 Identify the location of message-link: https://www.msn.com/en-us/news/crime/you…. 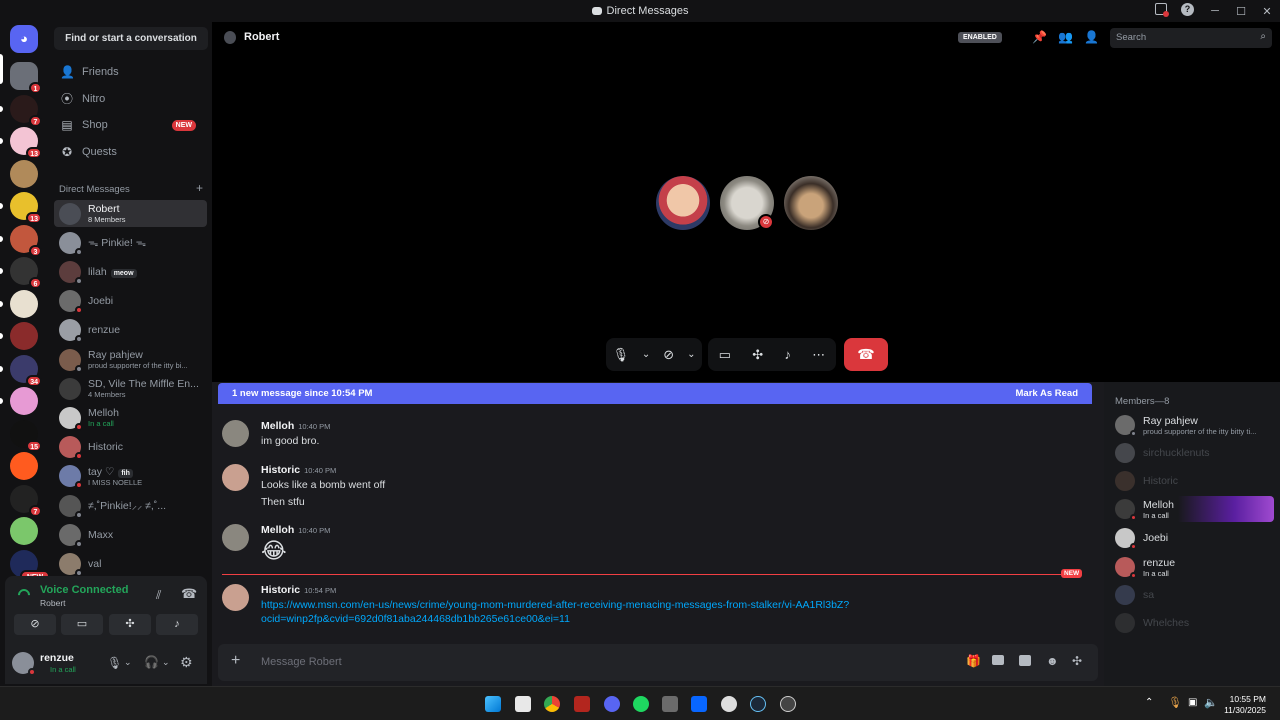
(555, 605).